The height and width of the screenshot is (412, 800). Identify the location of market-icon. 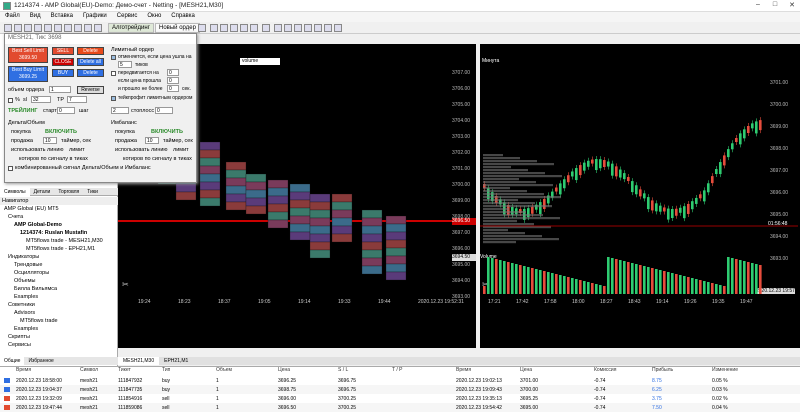
(98, 28).